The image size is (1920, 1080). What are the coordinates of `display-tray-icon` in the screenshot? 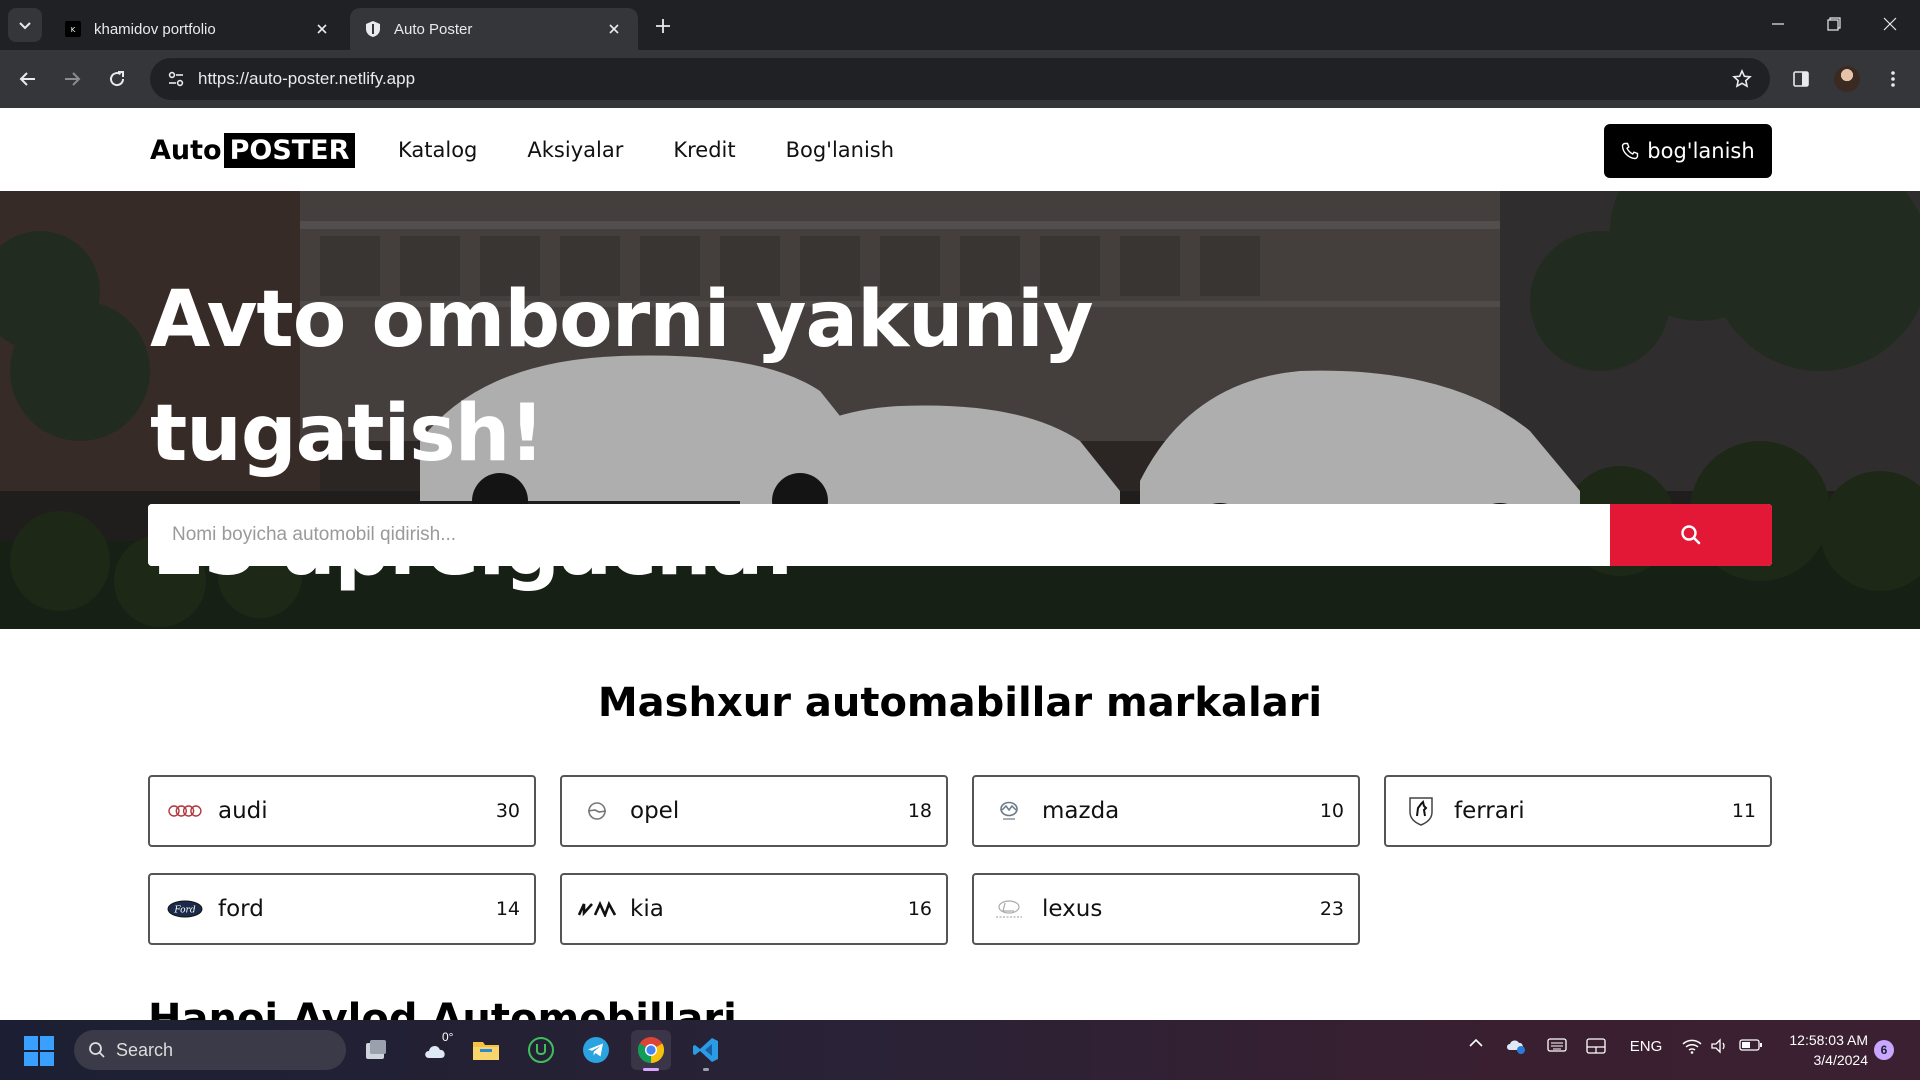 It's located at (1596, 1046).